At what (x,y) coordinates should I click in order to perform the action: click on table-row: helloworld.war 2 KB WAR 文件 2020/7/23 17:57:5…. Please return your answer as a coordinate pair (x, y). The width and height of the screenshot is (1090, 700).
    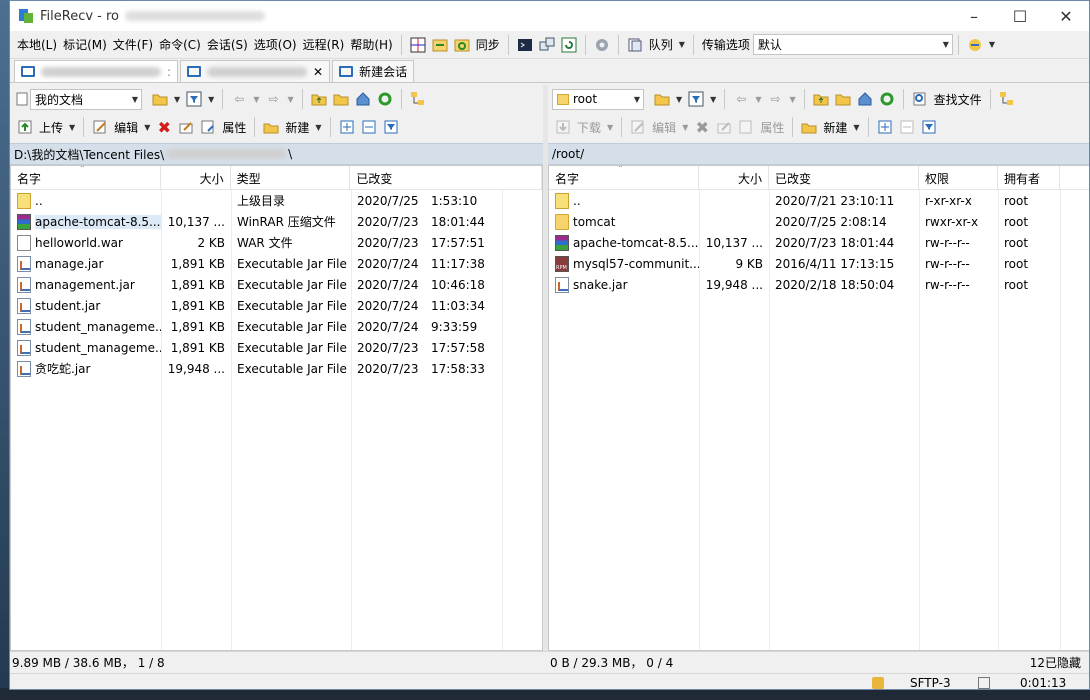
    Looking at the image, I should click on (276, 242).